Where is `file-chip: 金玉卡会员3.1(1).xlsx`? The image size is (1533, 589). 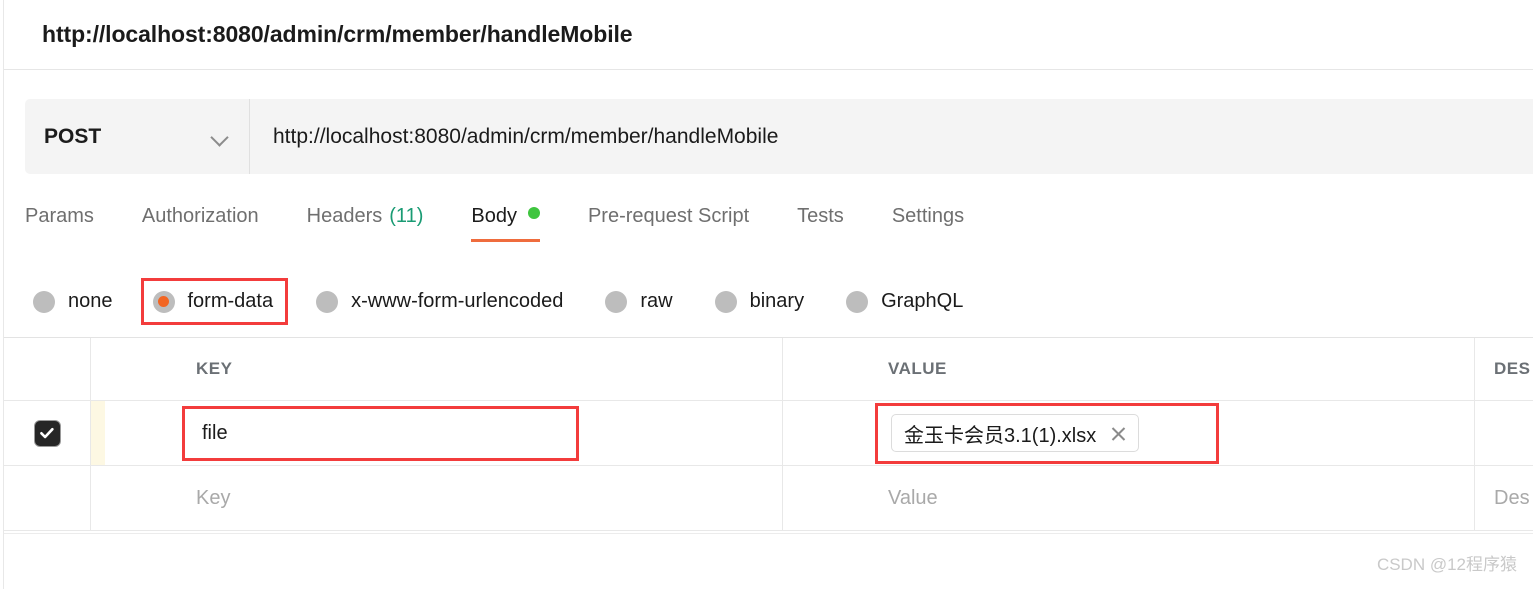 file-chip: 金玉卡会员3.1(1).xlsx is located at coordinates (1015, 433).